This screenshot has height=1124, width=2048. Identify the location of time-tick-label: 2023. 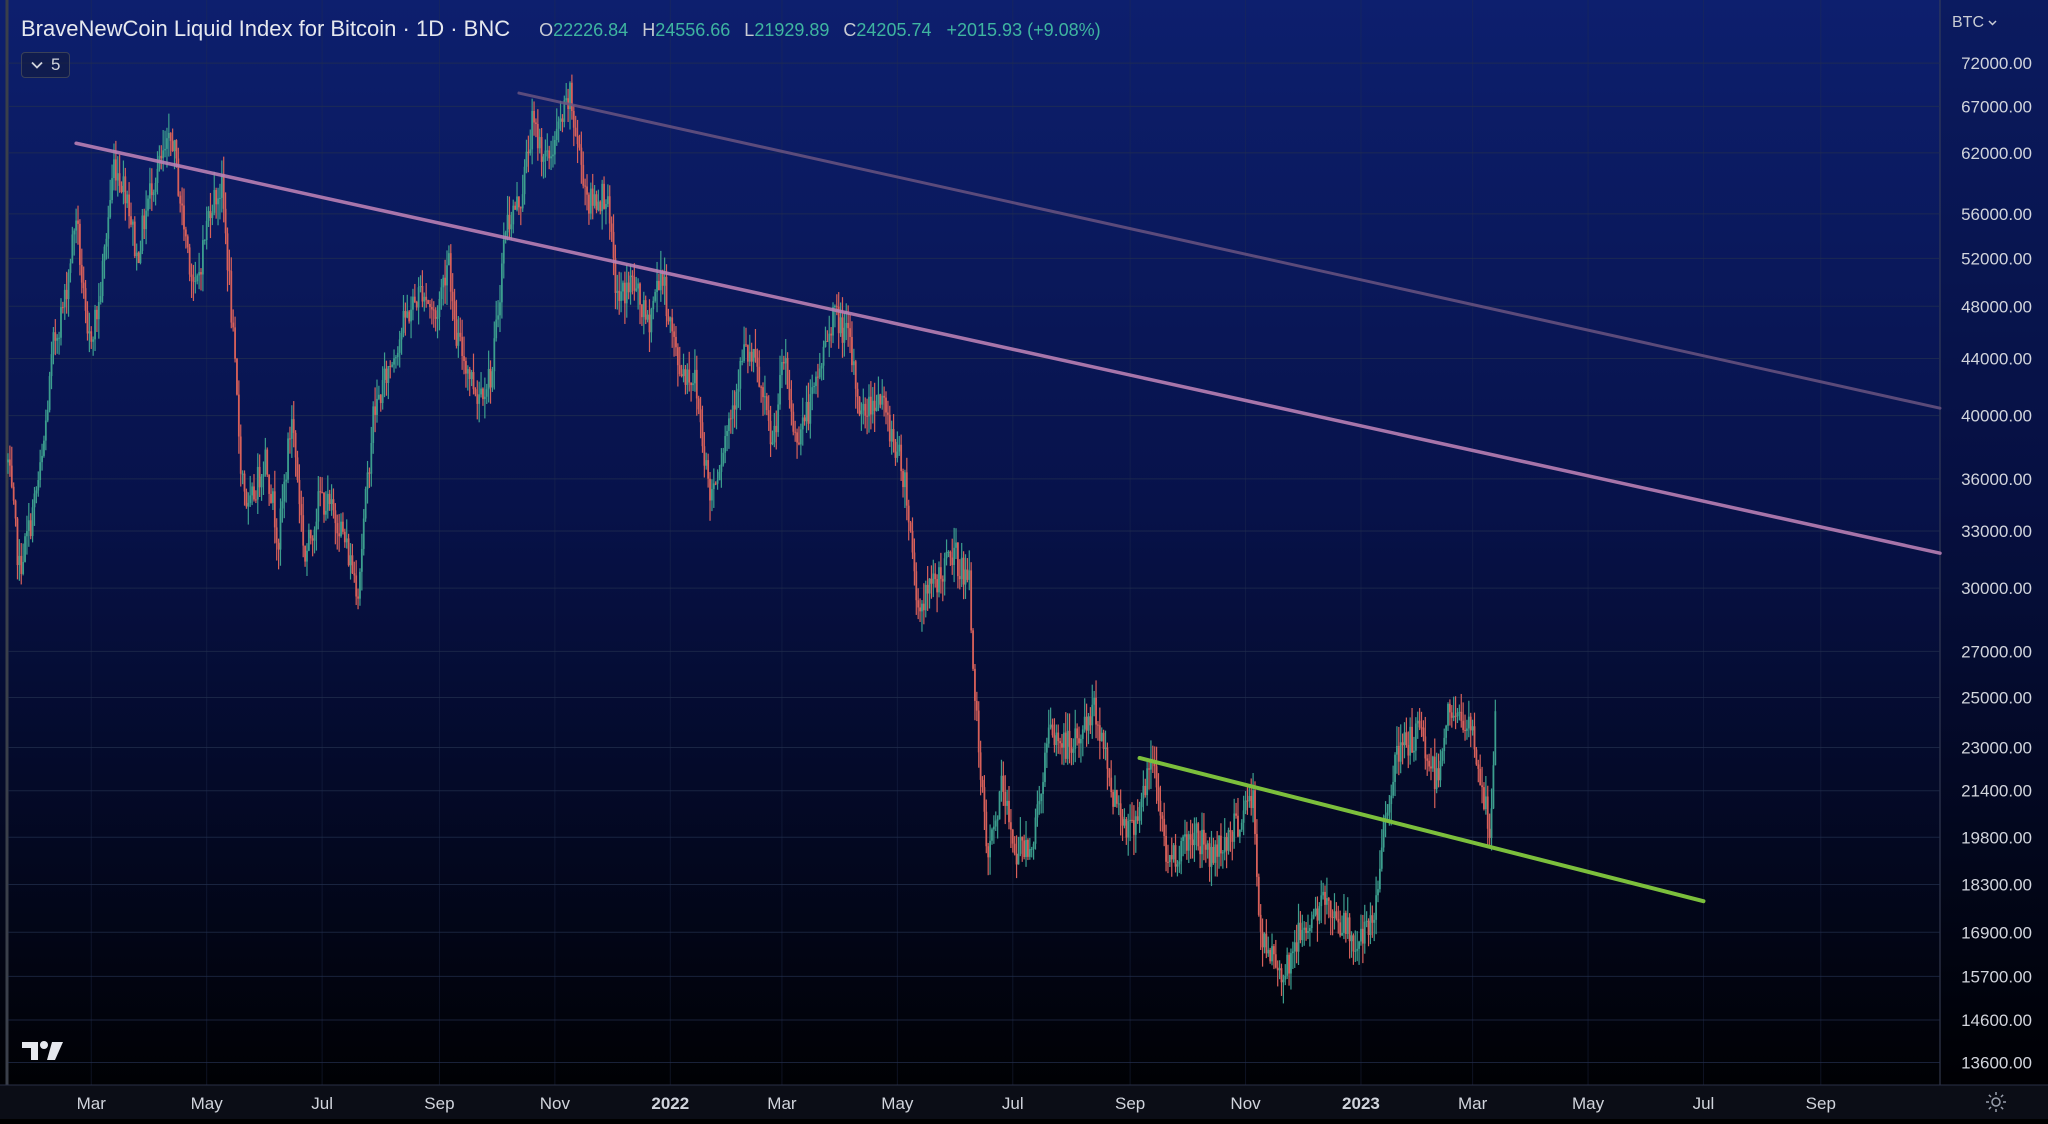
(1361, 1103).